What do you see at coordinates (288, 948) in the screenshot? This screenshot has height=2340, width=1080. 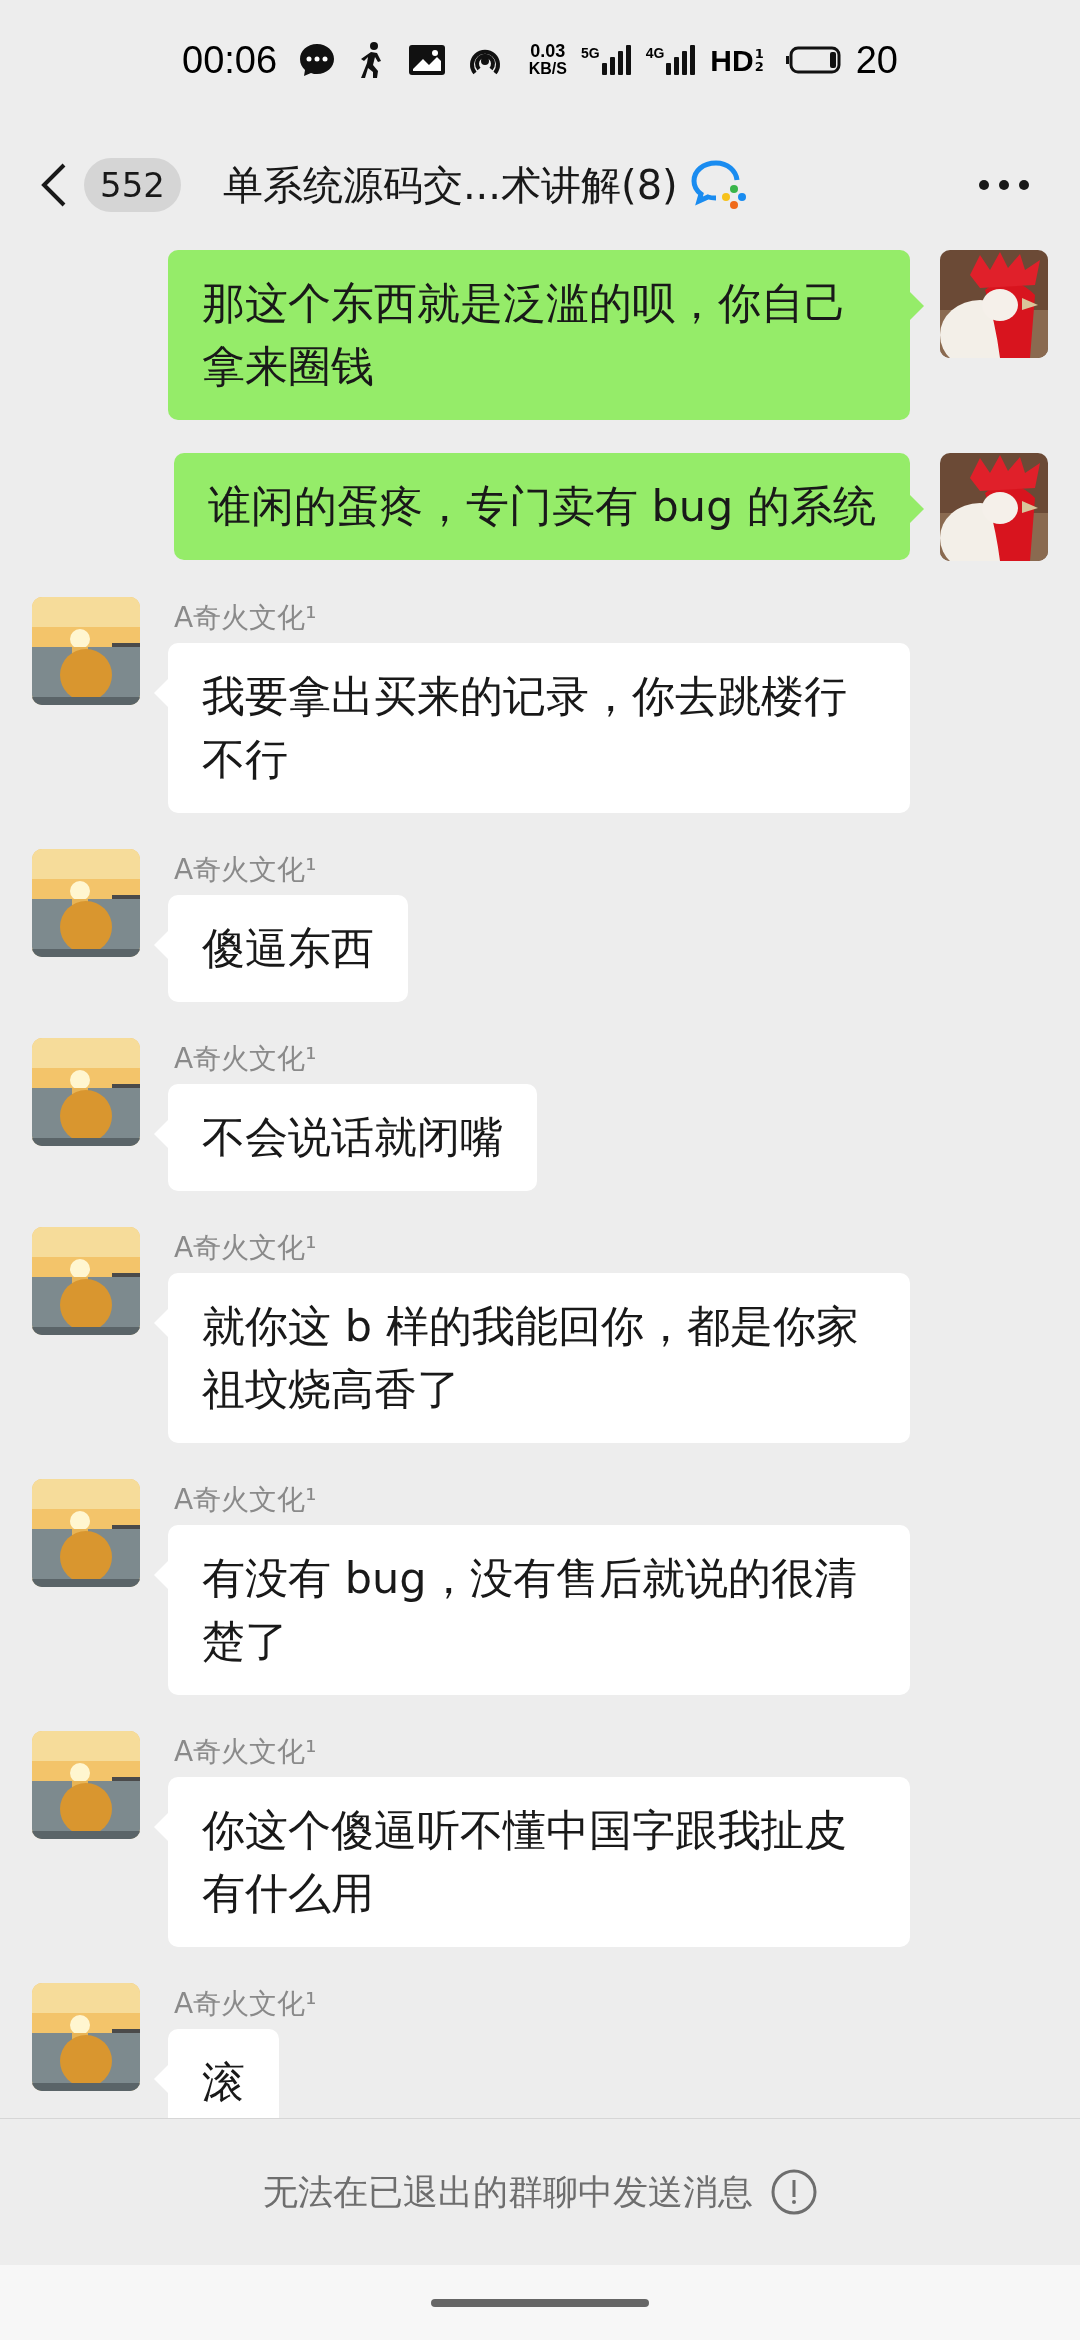 I see `message-bubble: 傻逼东西` at bounding box center [288, 948].